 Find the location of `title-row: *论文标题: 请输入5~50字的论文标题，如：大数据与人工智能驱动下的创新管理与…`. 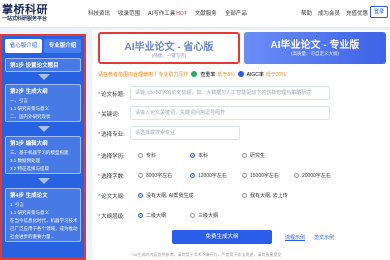

title-row: *论文标题: 请输入5~50字的论文标题，如：大数据与人工智能驱动下的创新管理与… is located at coordinates (242, 94).